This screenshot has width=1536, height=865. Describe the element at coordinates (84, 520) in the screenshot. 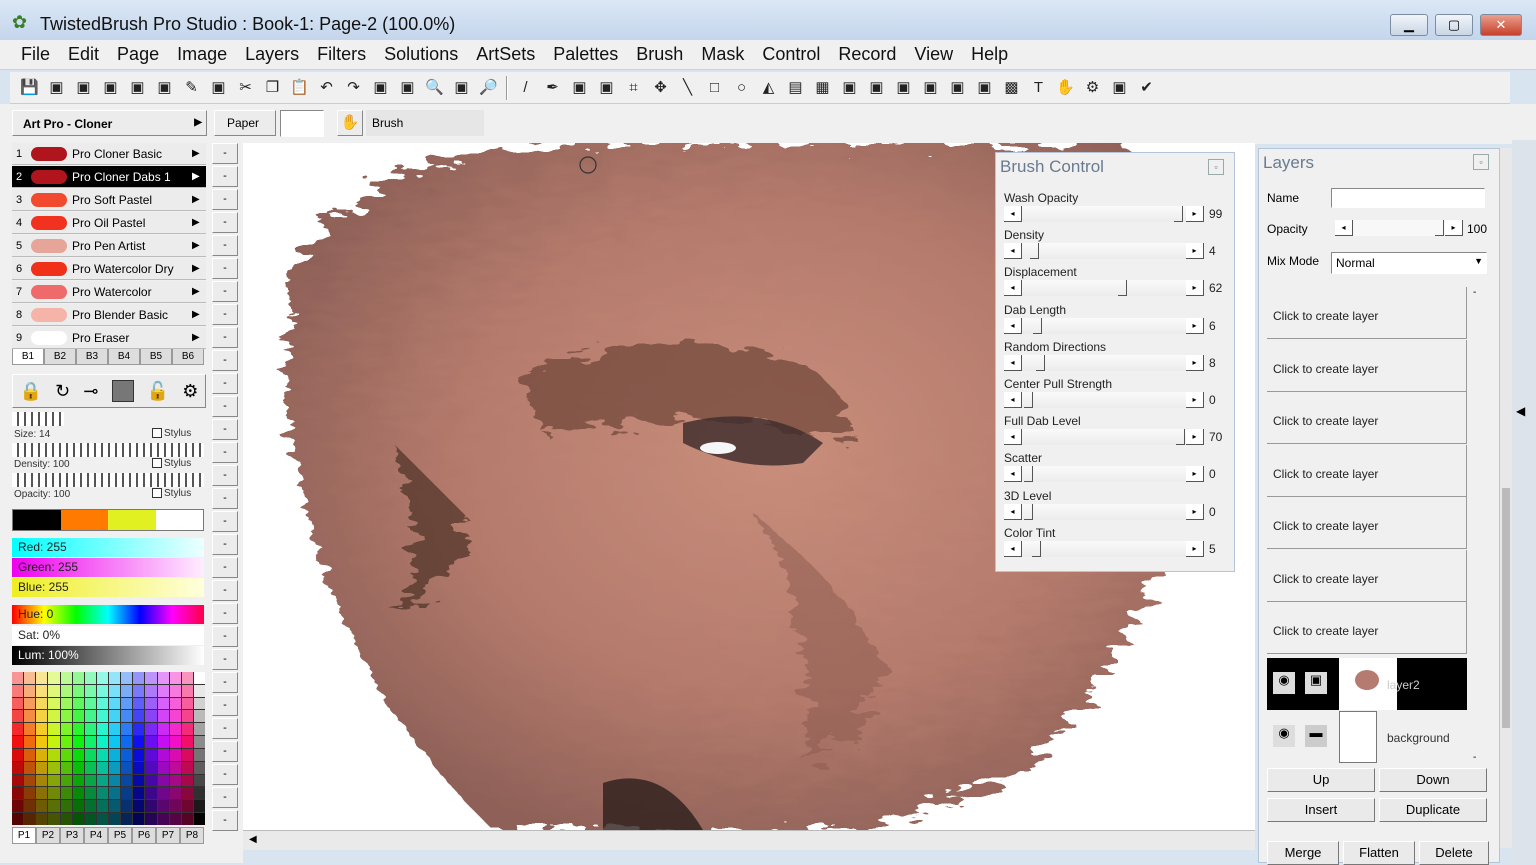

I see `color-swatch` at that location.